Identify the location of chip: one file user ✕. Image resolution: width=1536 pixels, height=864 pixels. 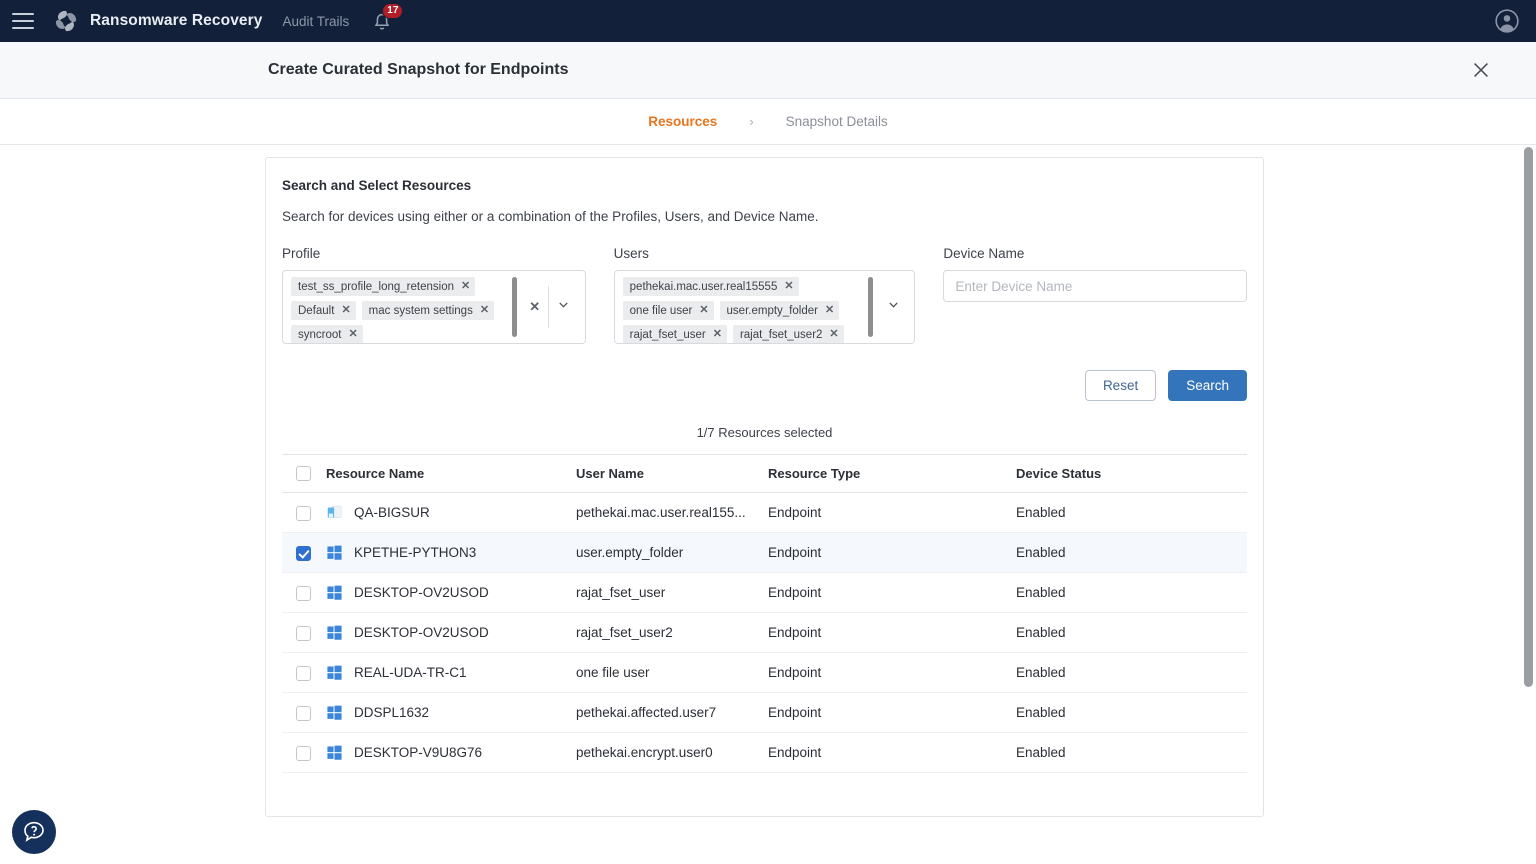
(668, 310).